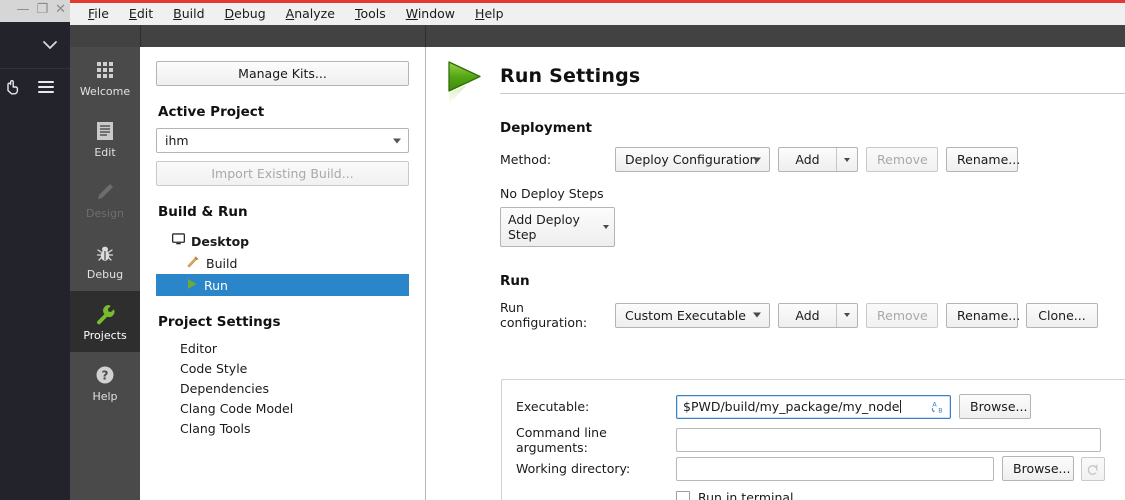 The width and height of the screenshot is (1125, 500). Describe the element at coordinates (597, 36) in the screenshot. I see `mode-toolbar` at that location.